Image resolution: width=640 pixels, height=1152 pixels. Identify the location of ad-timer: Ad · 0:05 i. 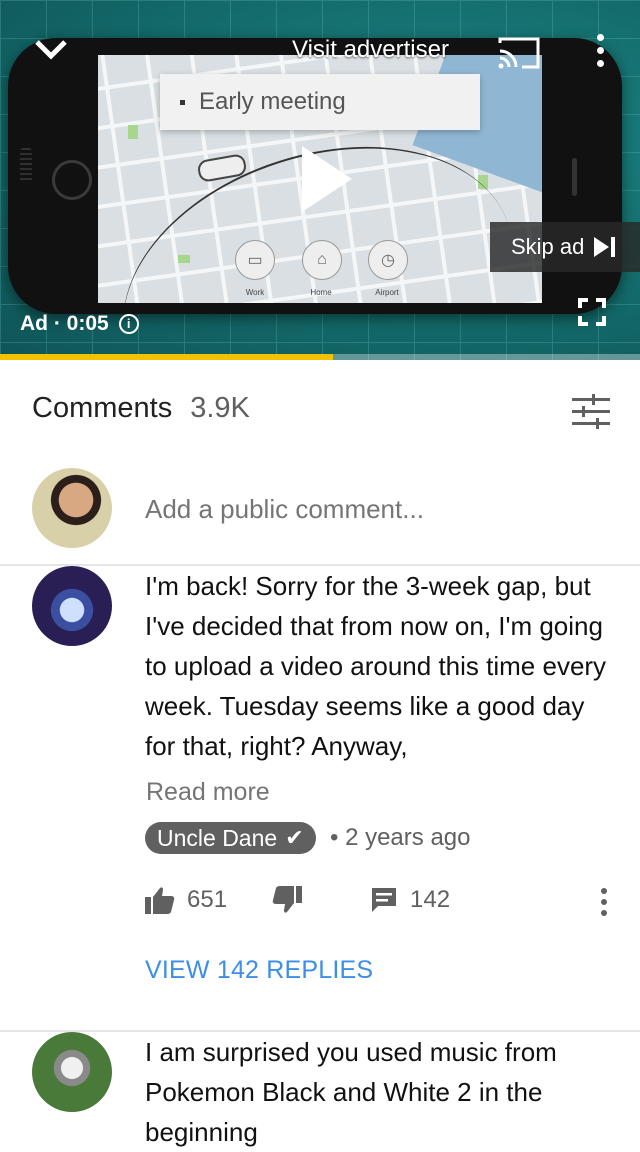
(79, 324).